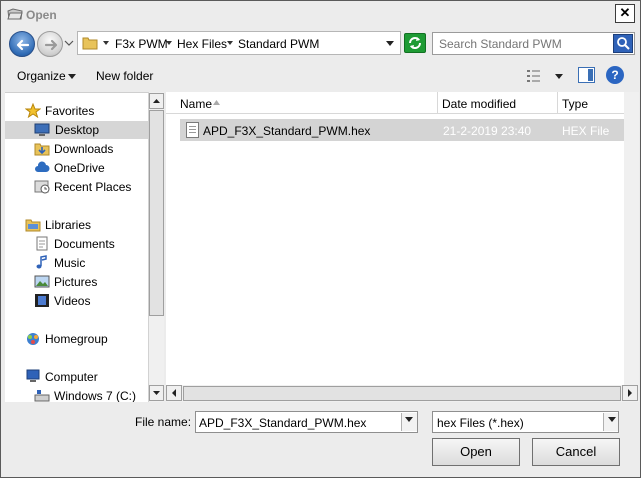 This screenshot has width=641, height=478. What do you see at coordinates (91, 394) in the screenshot?
I see `sidebar-item-windows-drive: Windows 7 (C:)` at bounding box center [91, 394].